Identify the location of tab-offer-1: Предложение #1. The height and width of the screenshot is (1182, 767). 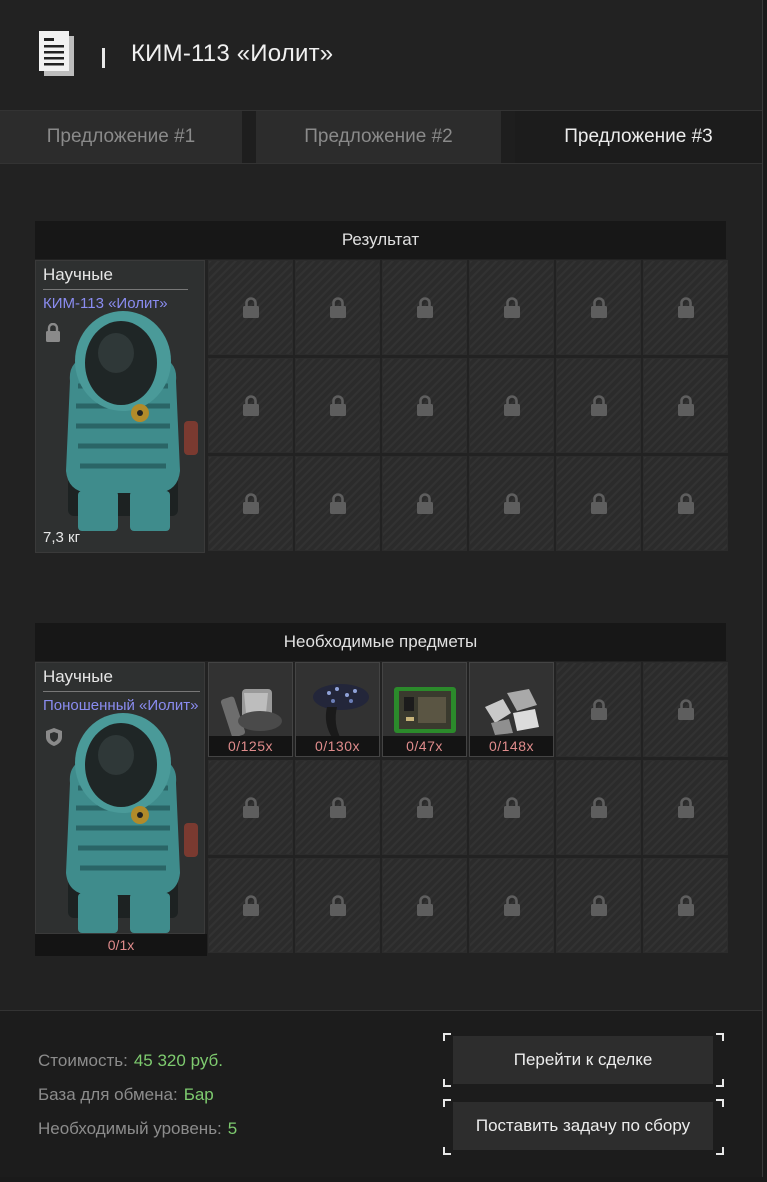
(121, 137).